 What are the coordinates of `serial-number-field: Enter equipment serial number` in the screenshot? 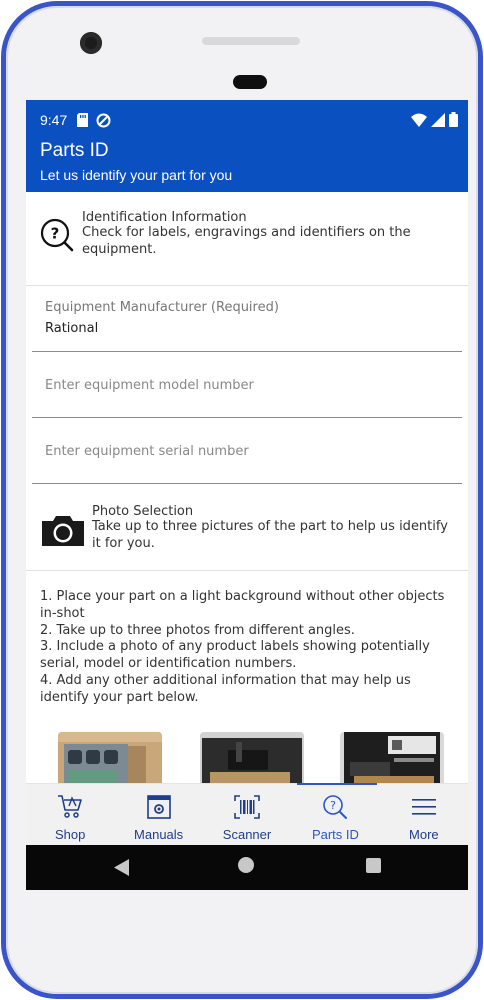 It's located at (247, 451).